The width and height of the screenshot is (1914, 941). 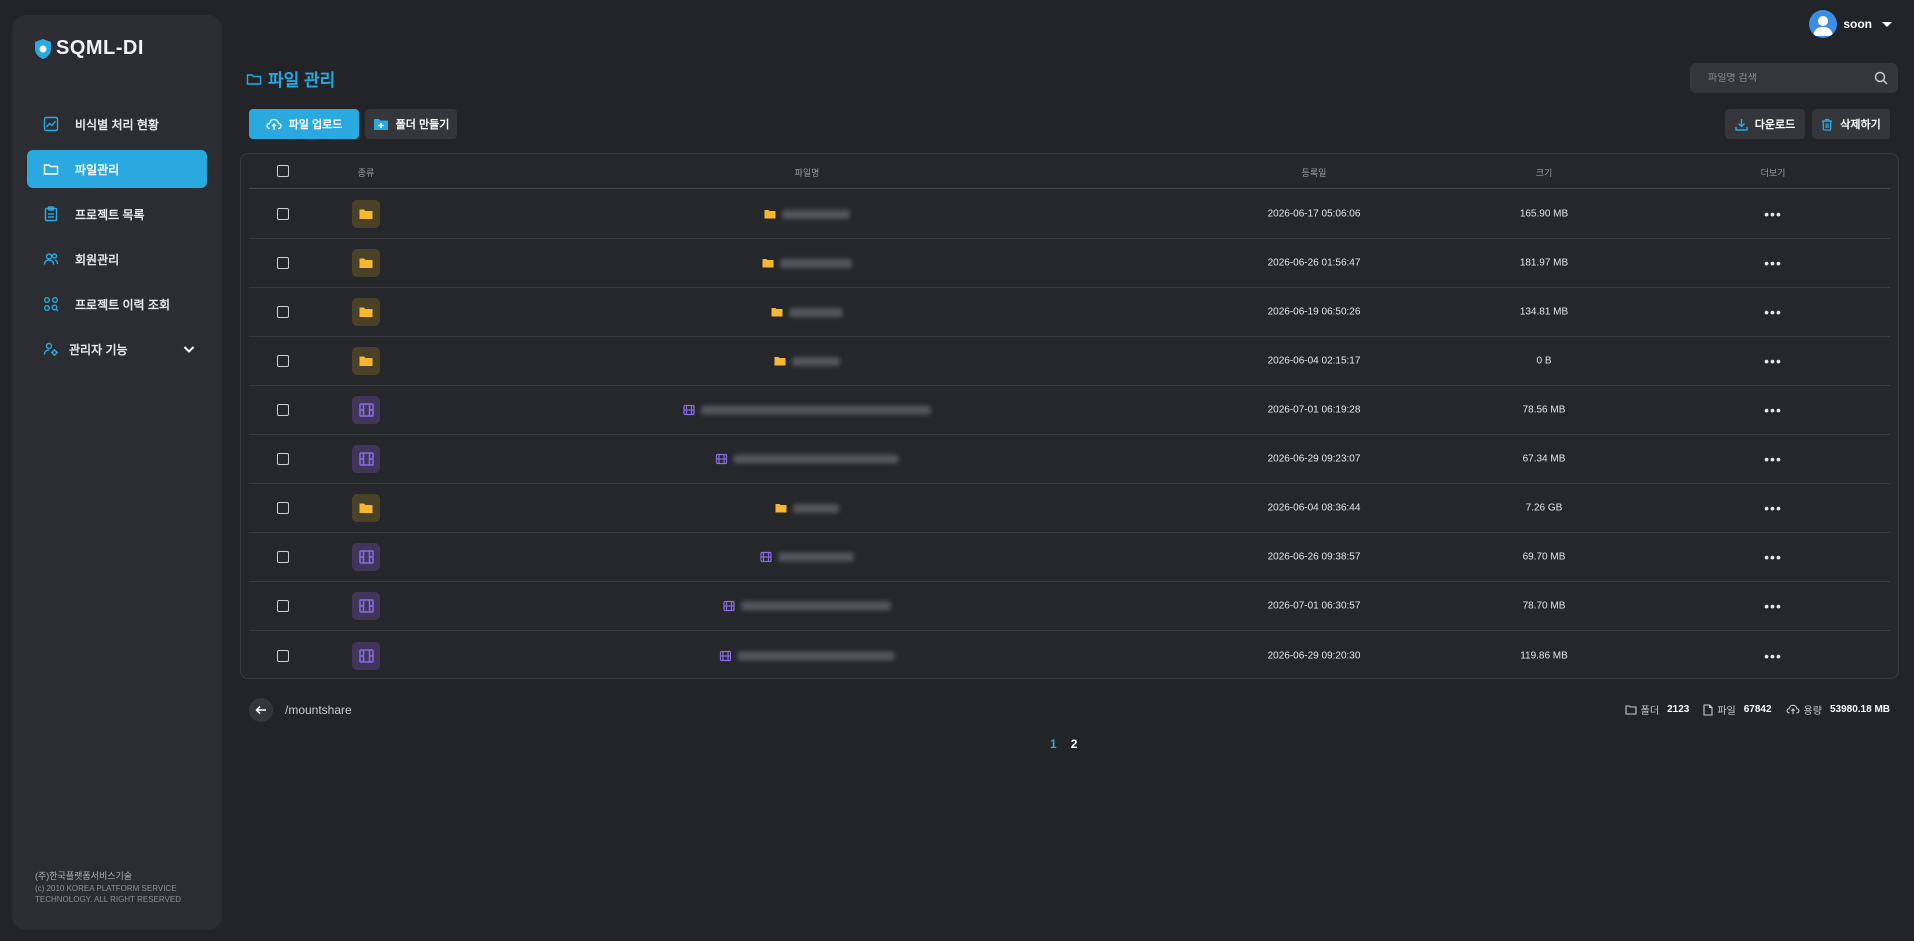 What do you see at coordinates (366, 459) in the screenshot?
I see `video-type-badge` at bounding box center [366, 459].